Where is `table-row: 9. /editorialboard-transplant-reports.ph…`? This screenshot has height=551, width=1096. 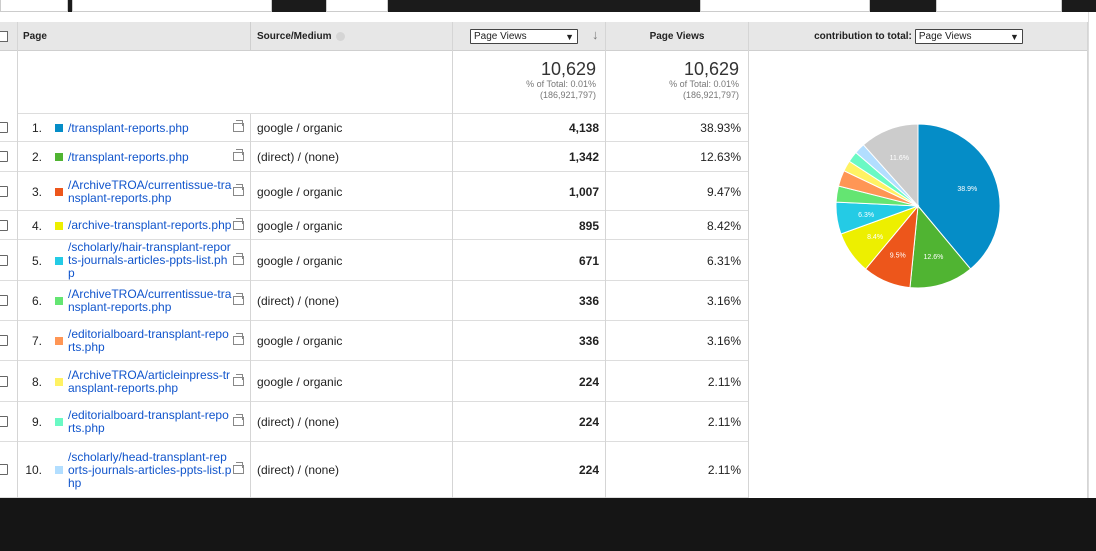 table-row: 9. /editorialboard-transplant-reports.ph… is located at coordinates (374, 422).